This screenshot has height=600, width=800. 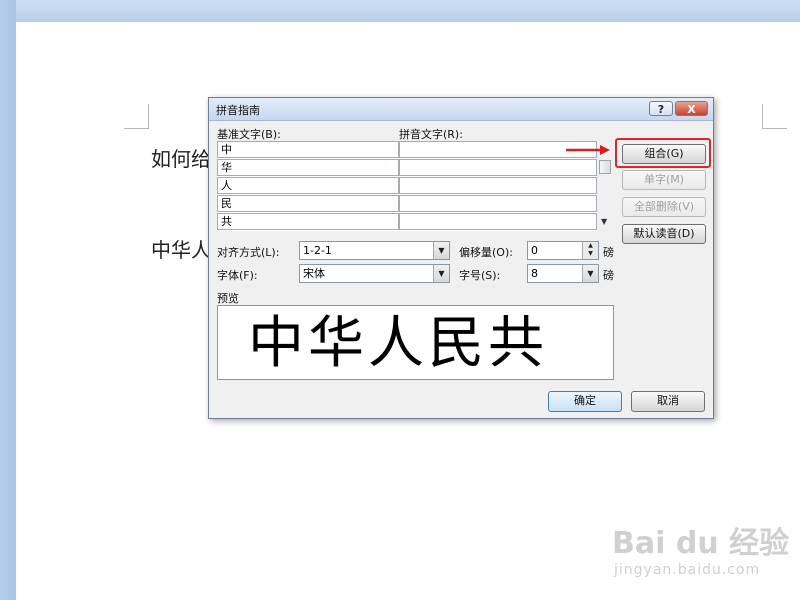 I want to click on group-button: 组合(G), so click(x=664, y=154).